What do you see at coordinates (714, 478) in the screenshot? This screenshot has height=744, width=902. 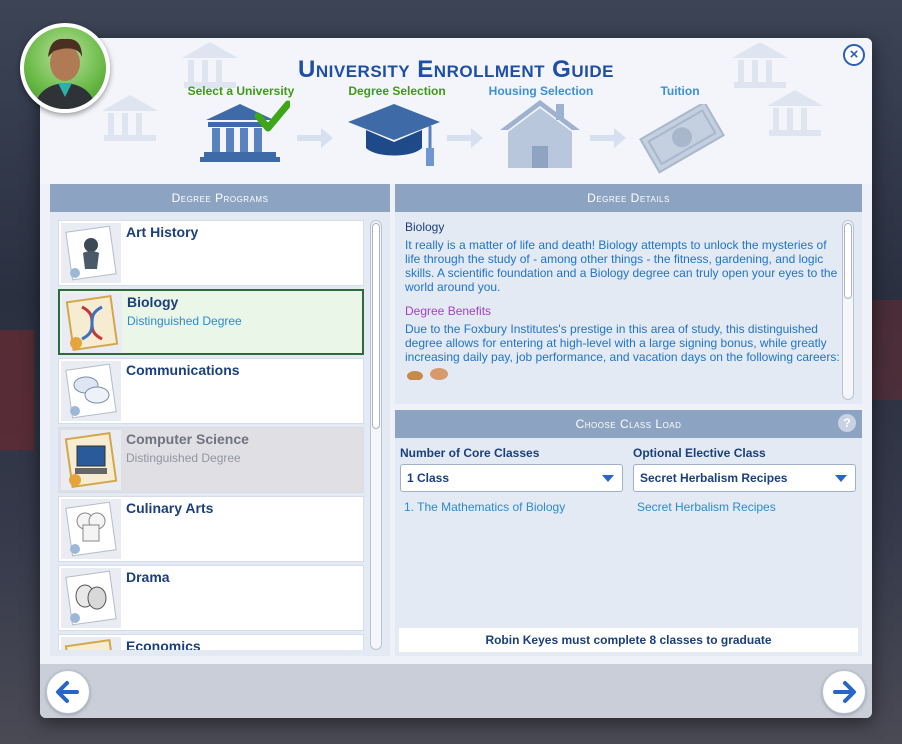 I see `elective-class-value: Secret Herbalism Recipes` at bounding box center [714, 478].